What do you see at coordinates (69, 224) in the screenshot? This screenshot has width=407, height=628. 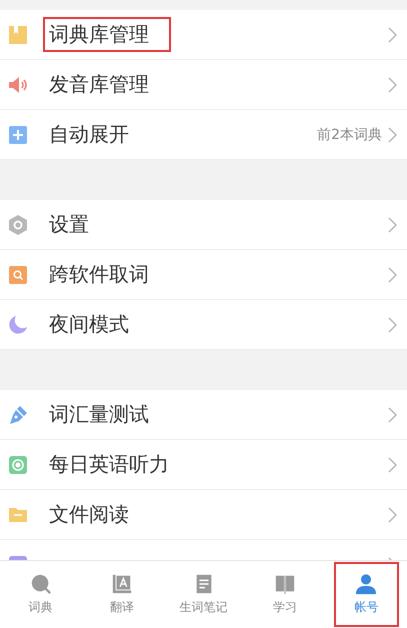 I see `menu-label: 设置` at bounding box center [69, 224].